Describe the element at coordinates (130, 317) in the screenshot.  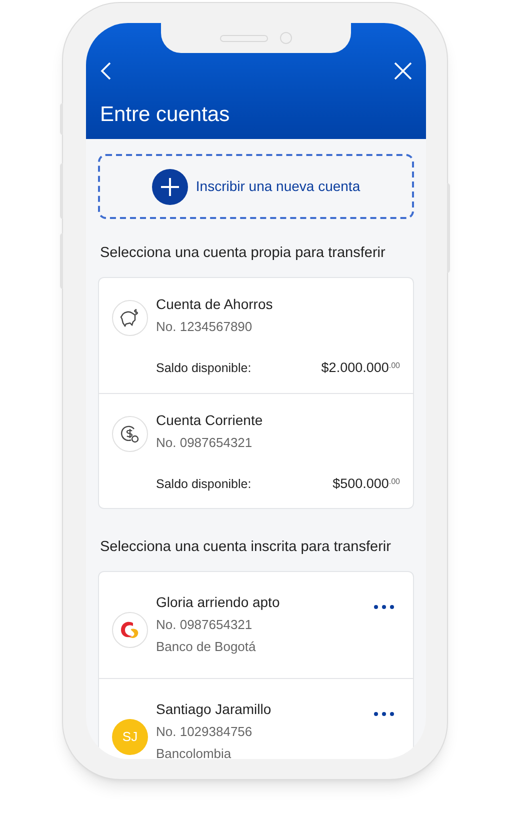
I see `piggy-bank-icon` at that location.